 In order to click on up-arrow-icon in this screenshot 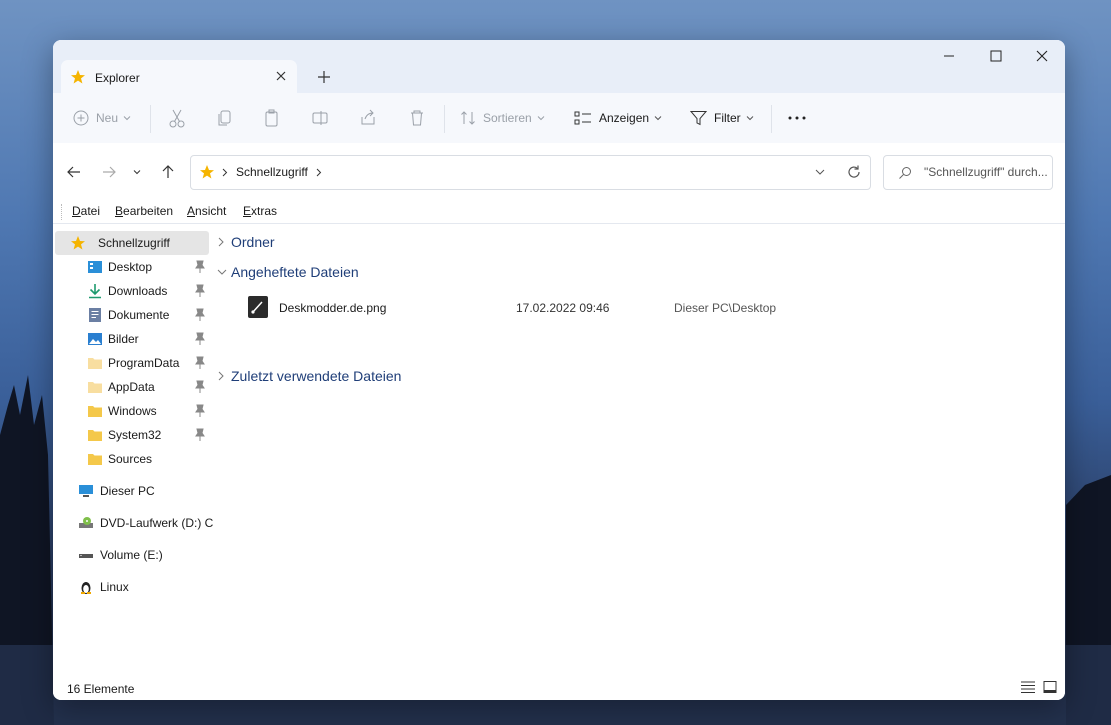, I will do `click(168, 172)`.